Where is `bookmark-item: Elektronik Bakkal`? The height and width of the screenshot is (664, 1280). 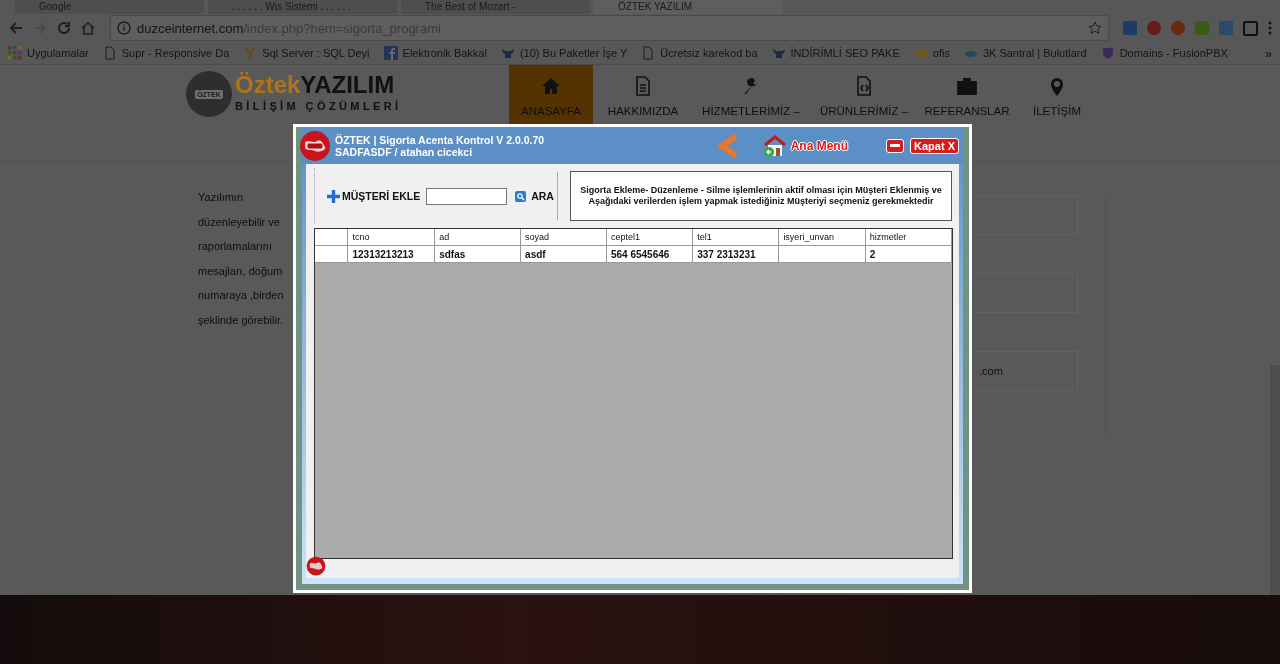 bookmark-item: Elektronik Bakkal is located at coordinates (435, 53).